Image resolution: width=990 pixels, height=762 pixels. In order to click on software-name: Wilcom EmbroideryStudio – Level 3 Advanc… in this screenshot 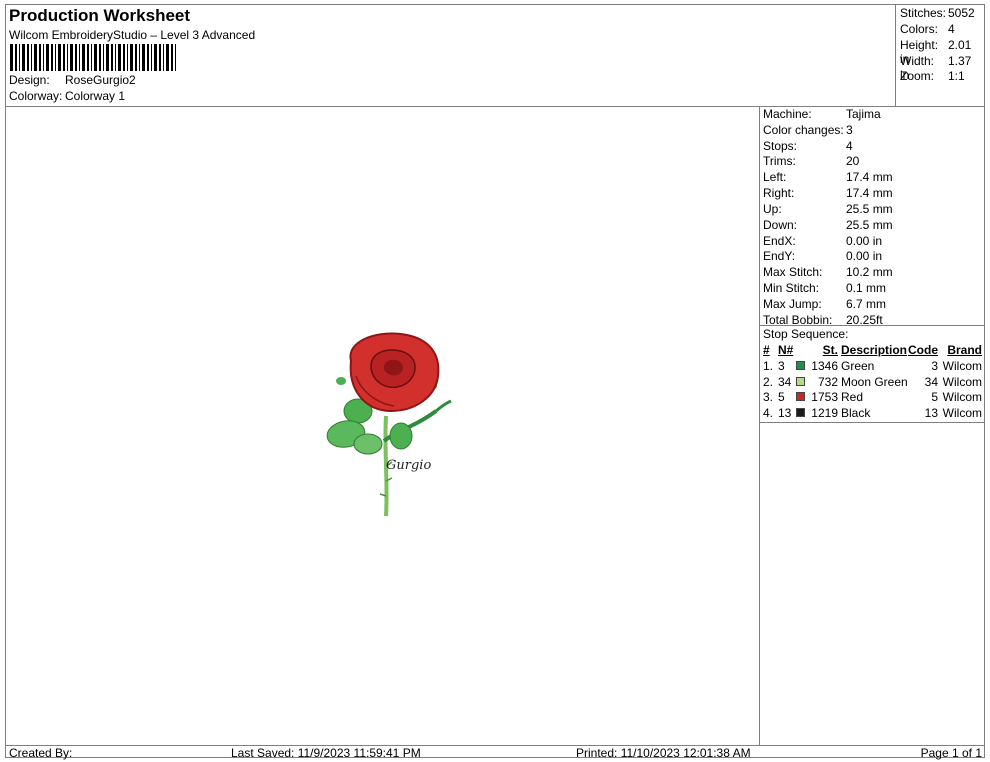, I will do `click(132, 35)`.